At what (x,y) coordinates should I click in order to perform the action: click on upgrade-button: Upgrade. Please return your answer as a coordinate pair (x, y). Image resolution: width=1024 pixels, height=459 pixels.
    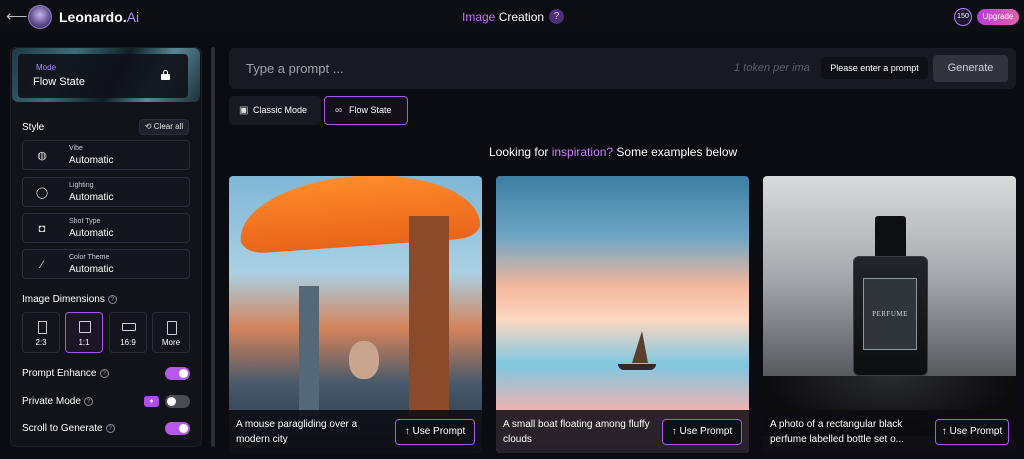
    Looking at the image, I should click on (998, 17).